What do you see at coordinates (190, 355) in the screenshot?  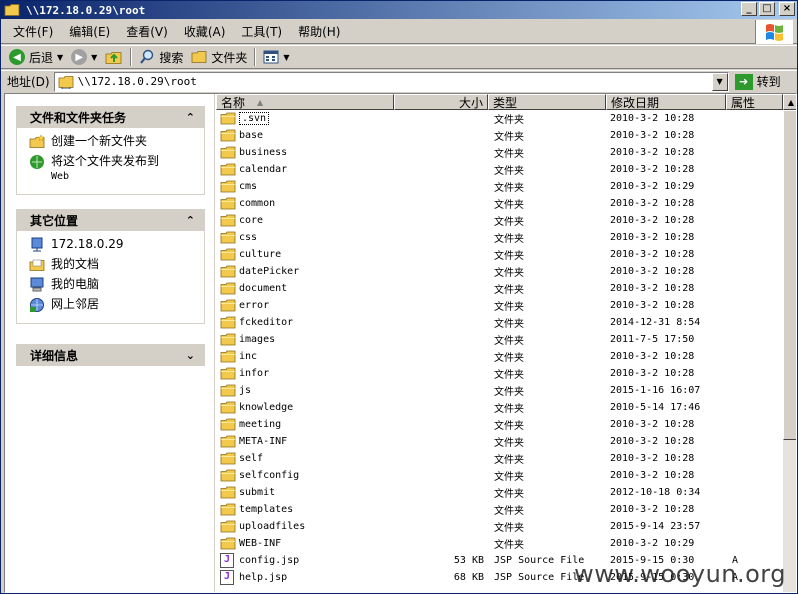 I see `expand-icon: ⌄` at bounding box center [190, 355].